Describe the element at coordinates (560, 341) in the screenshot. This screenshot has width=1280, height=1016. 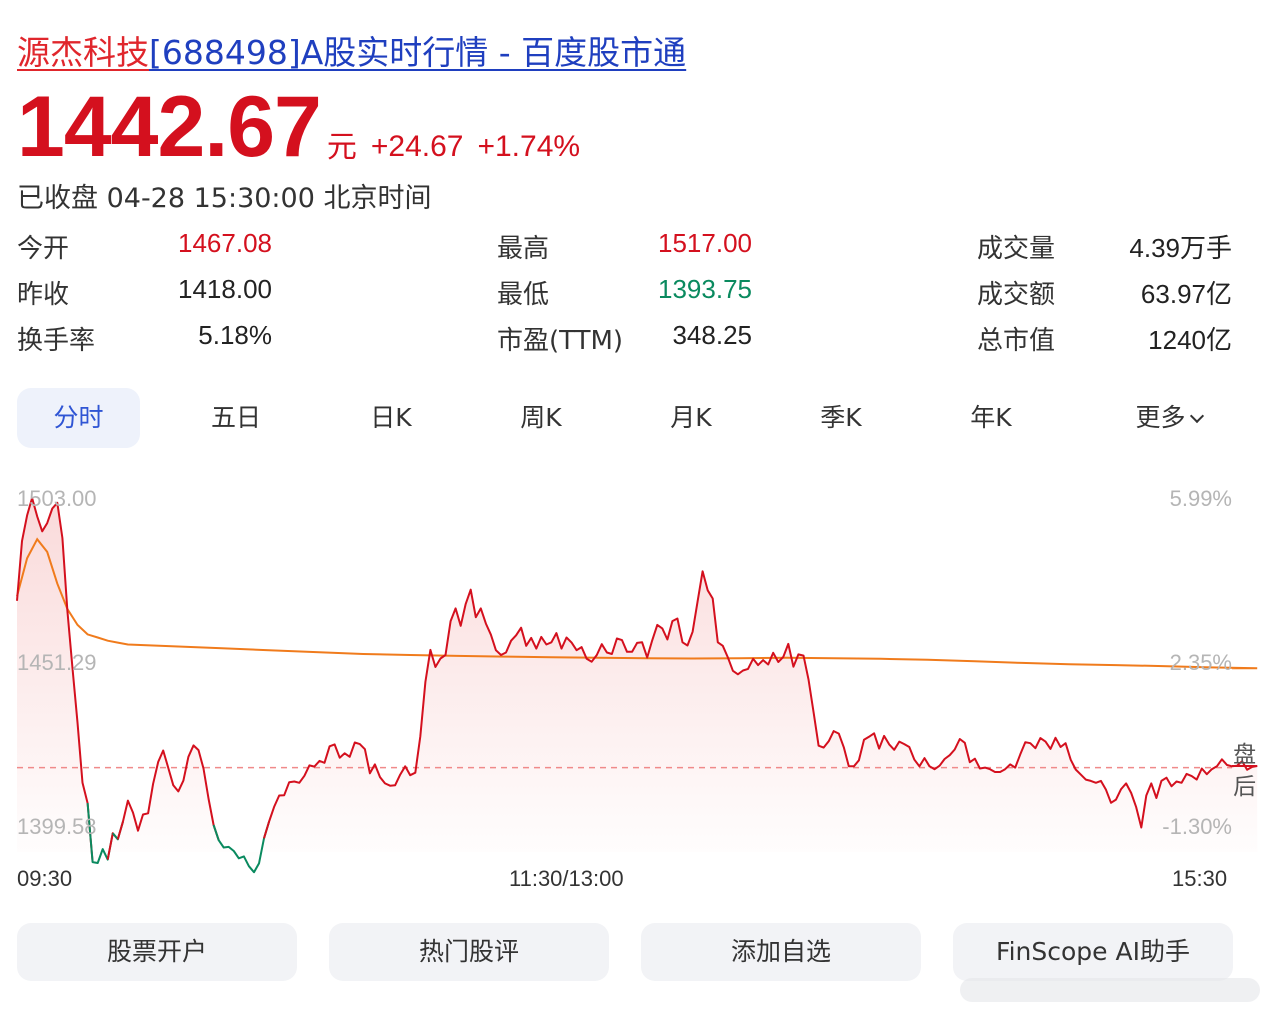
I see `stat-label-pe-ttm: 市盈(TTM)` at that location.